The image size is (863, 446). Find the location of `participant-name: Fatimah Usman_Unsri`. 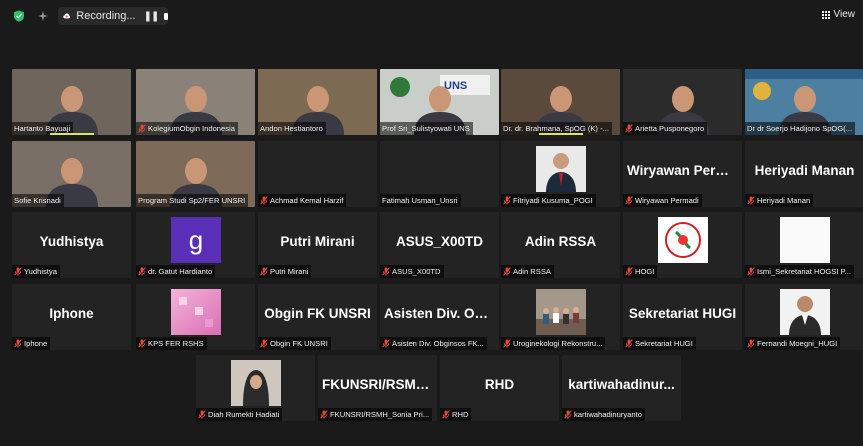

participant-name: Fatimah Usman_Unsri is located at coordinates (420, 200).